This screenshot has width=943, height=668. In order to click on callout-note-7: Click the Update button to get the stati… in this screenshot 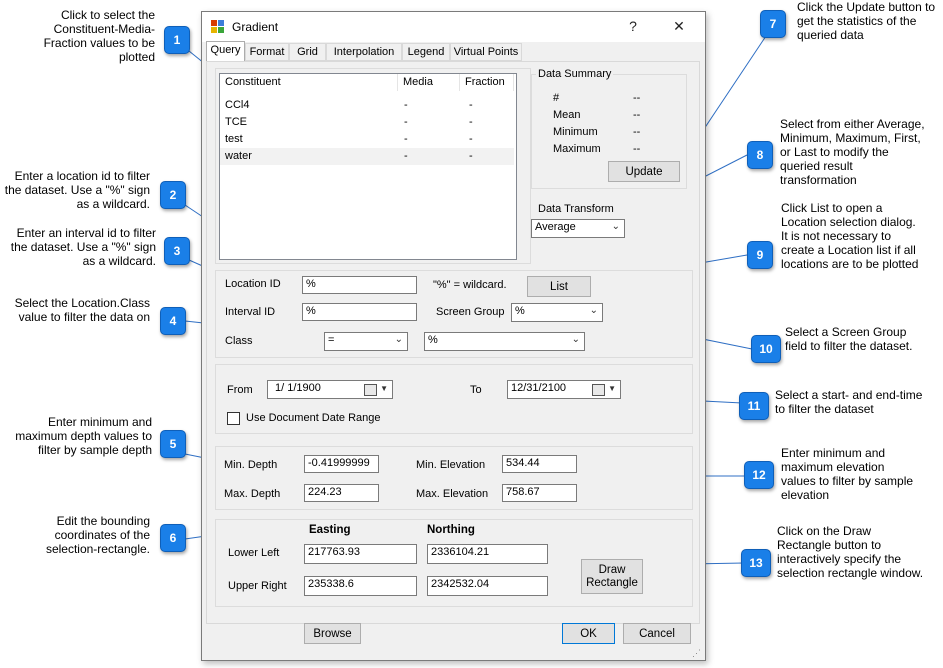, I will do `click(866, 21)`.